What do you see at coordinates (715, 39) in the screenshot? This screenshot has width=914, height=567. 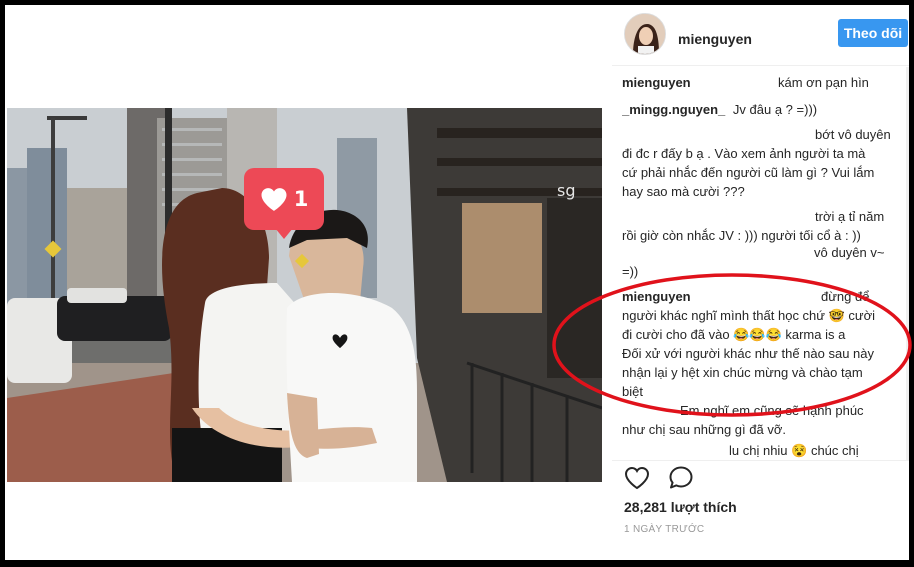 I see `post-author-username: mienguyen` at bounding box center [715, 39].